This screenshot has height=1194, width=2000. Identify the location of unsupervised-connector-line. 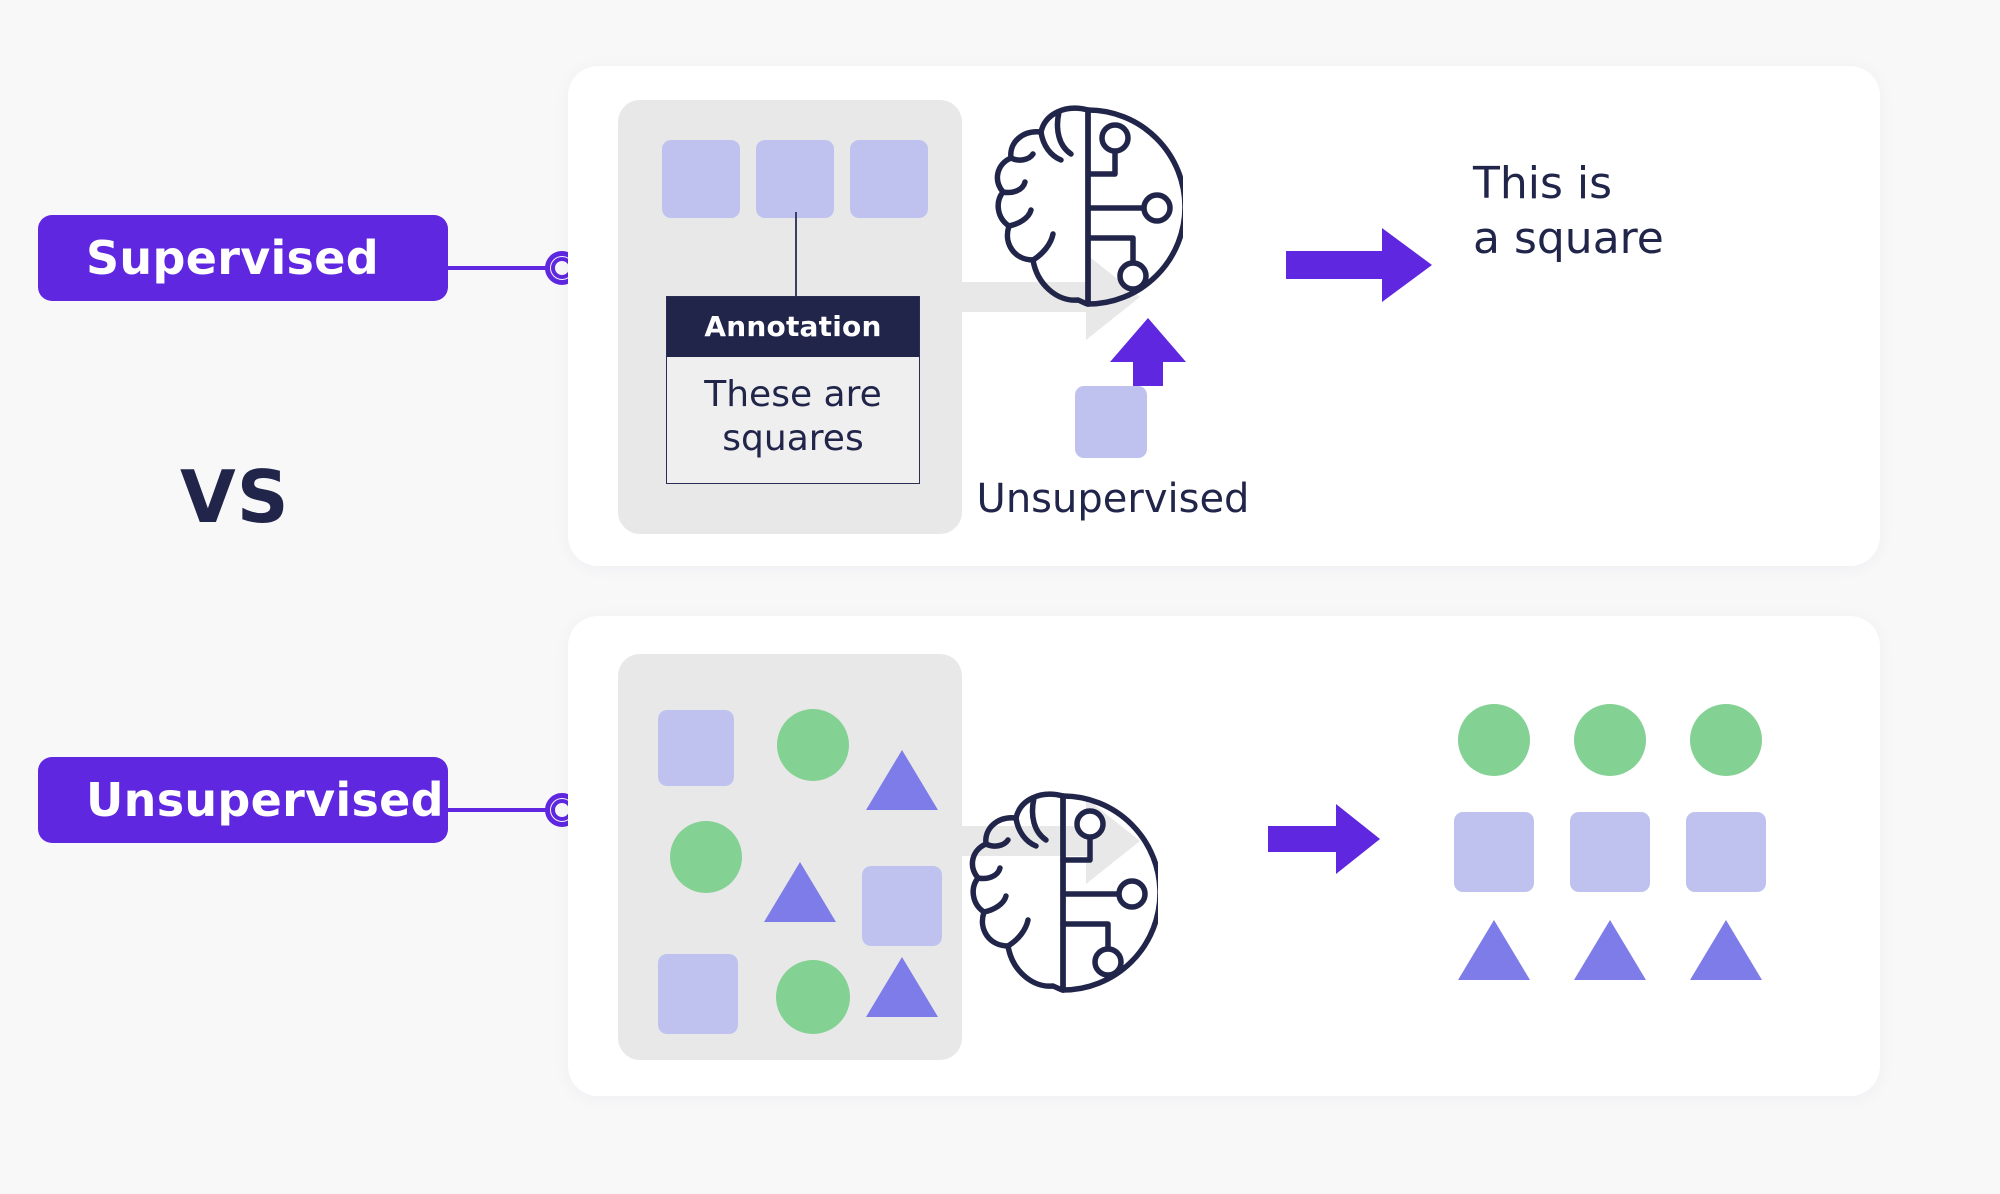
(495, 810).